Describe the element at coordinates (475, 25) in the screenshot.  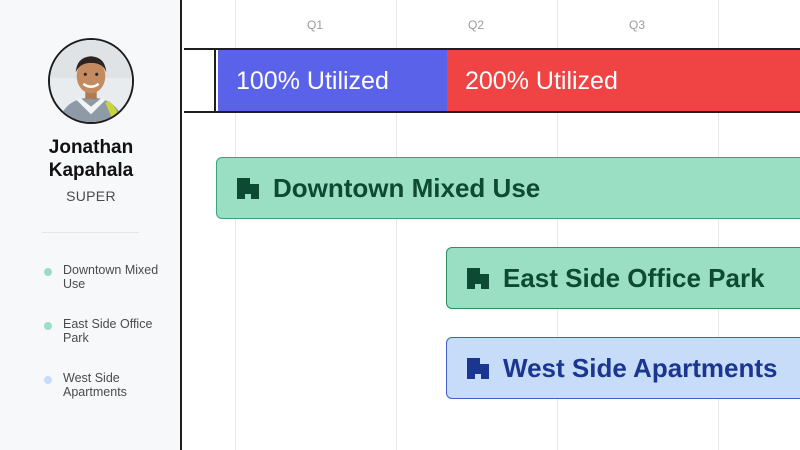
I see `quarter-label-q2: Q2` at that location.